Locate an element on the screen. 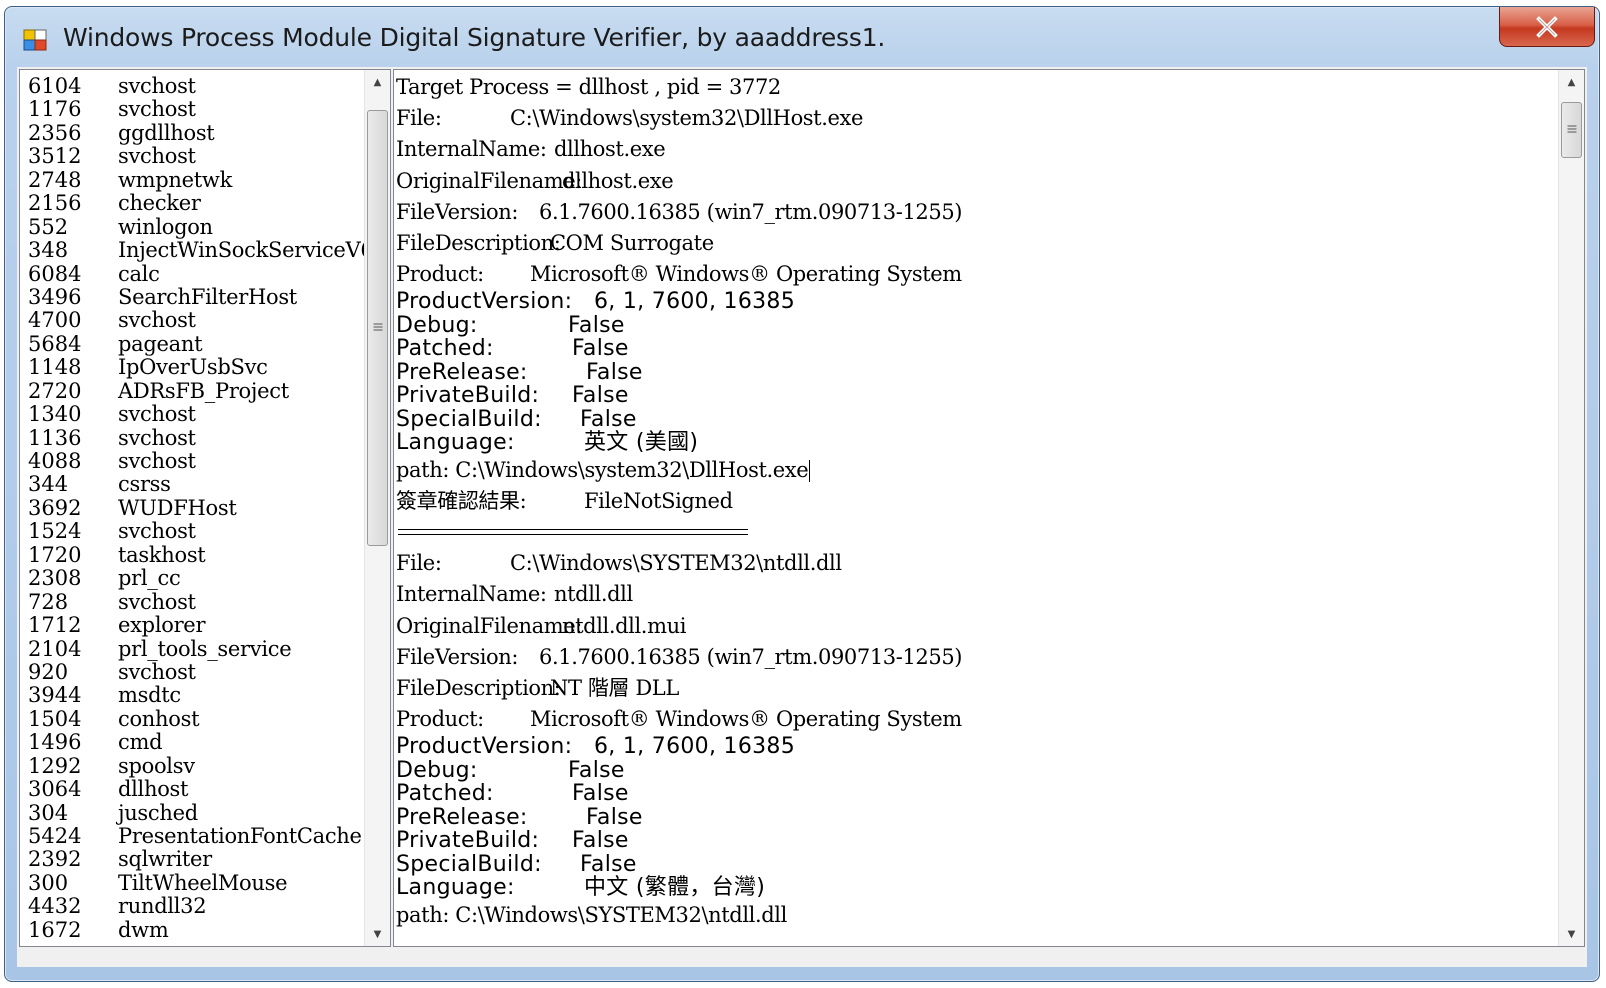 This screenshot has width=1606, height=988. list-item: 2748 wmpnetwk is located at coordinates (193, 180).